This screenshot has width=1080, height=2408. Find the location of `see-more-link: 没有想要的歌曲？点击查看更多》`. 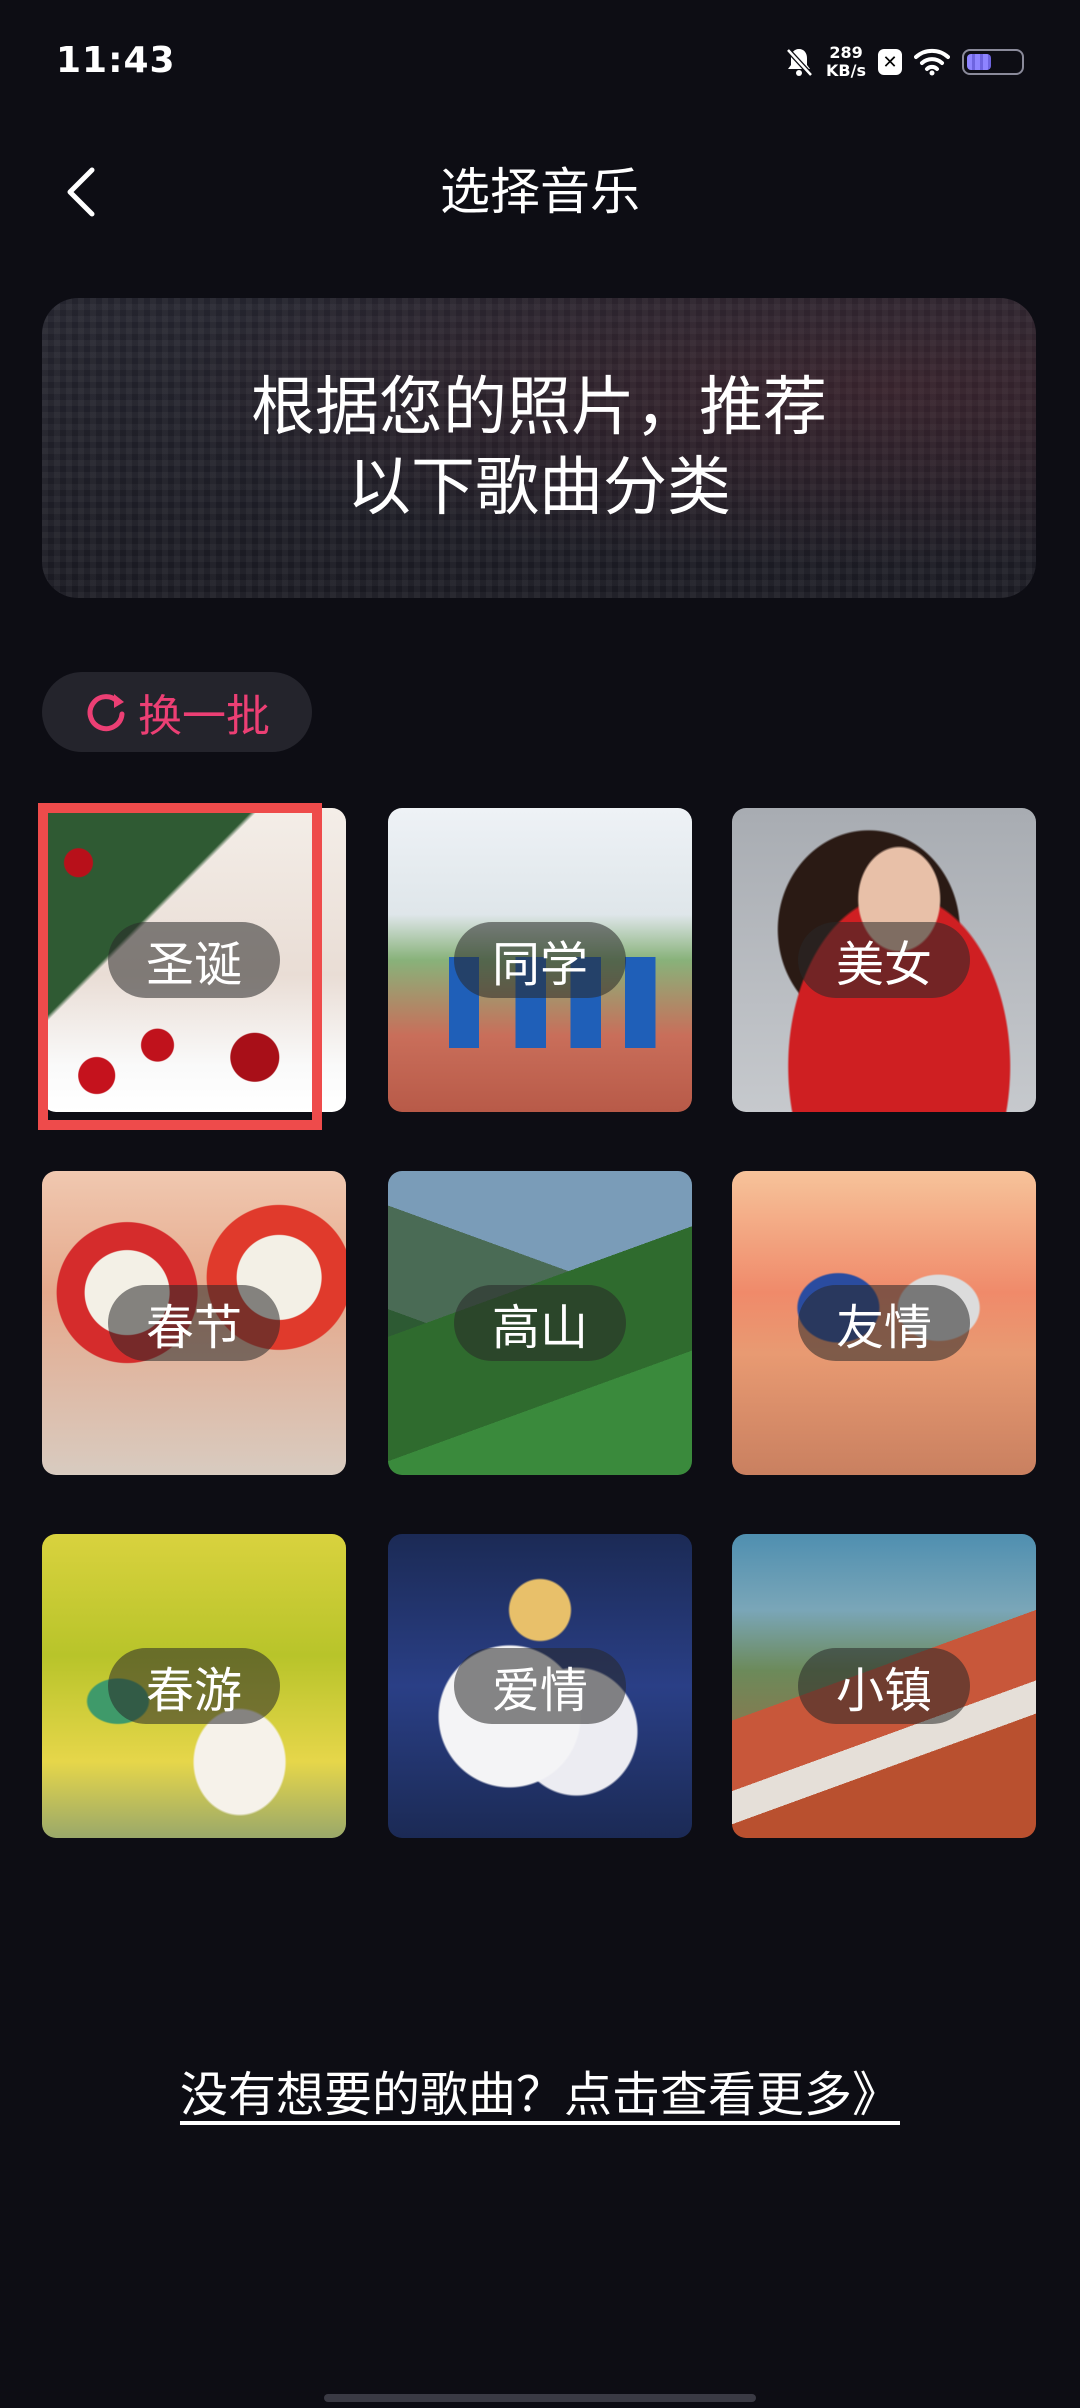

see-more-link: 没有想要的歌曲？点击查看更多》 is located at coordinates (540, 2090).